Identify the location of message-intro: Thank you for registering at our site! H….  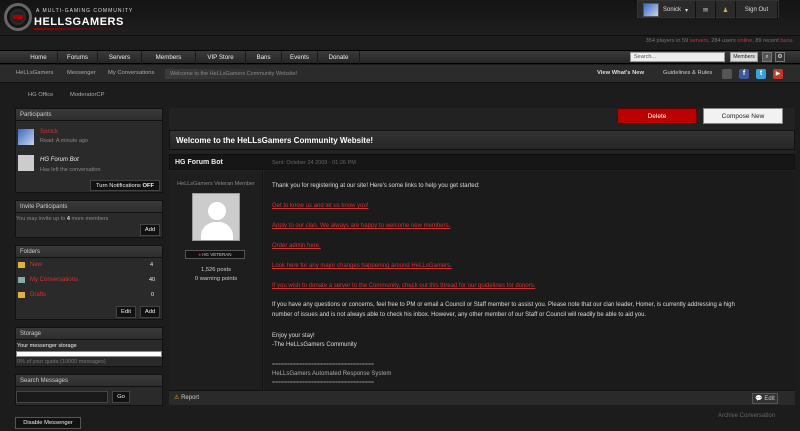
(376, 186).